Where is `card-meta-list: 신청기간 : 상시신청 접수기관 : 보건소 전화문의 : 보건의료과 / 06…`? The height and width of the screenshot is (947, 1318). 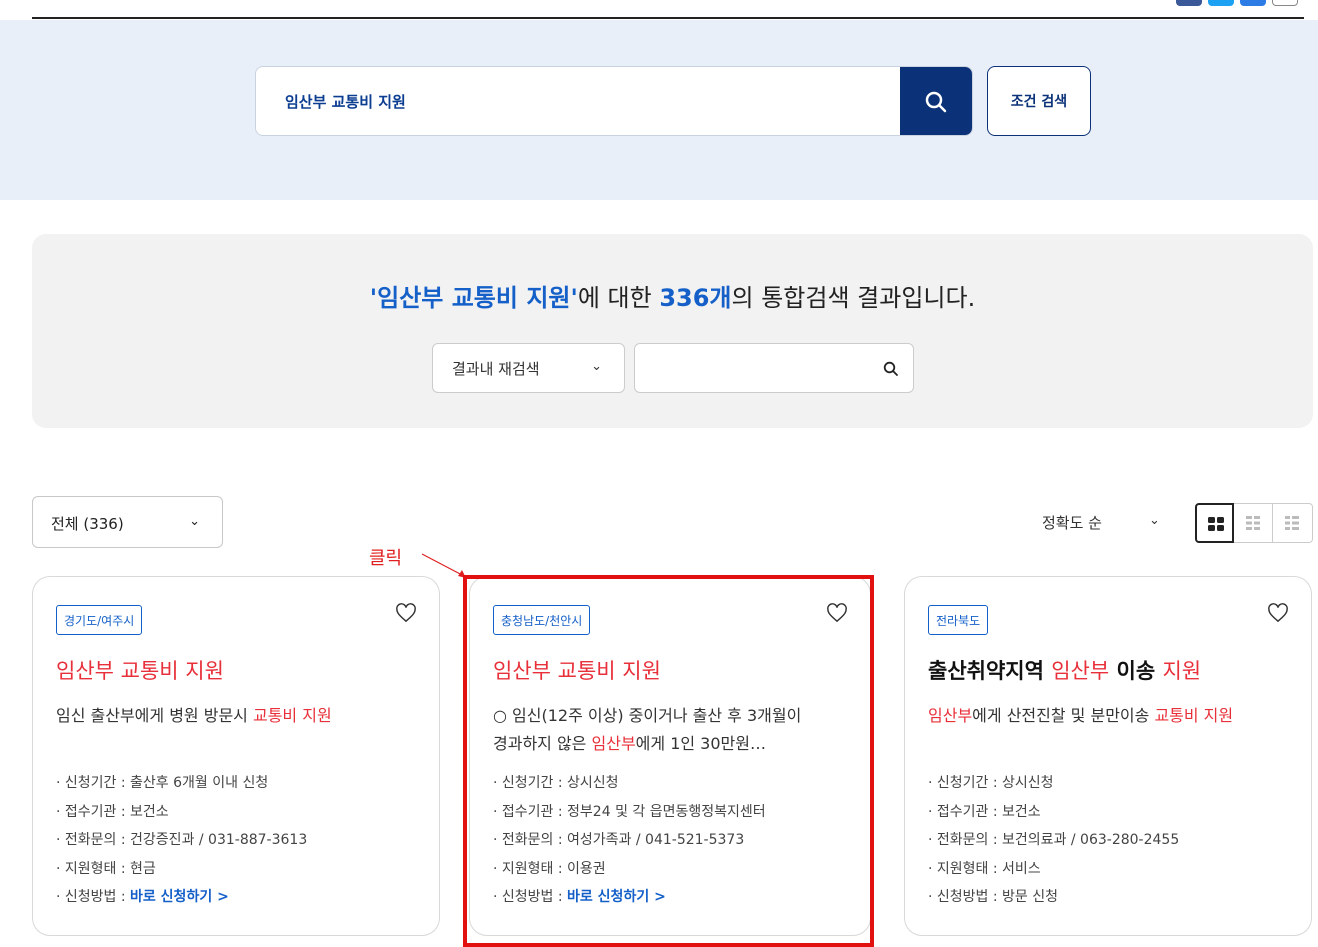 card-meta-list: 신청기간 : 상시신청 접수기관 : 보건소 전화문의 : 보건의료과 / 06… is located at coordinates (1053, 840).